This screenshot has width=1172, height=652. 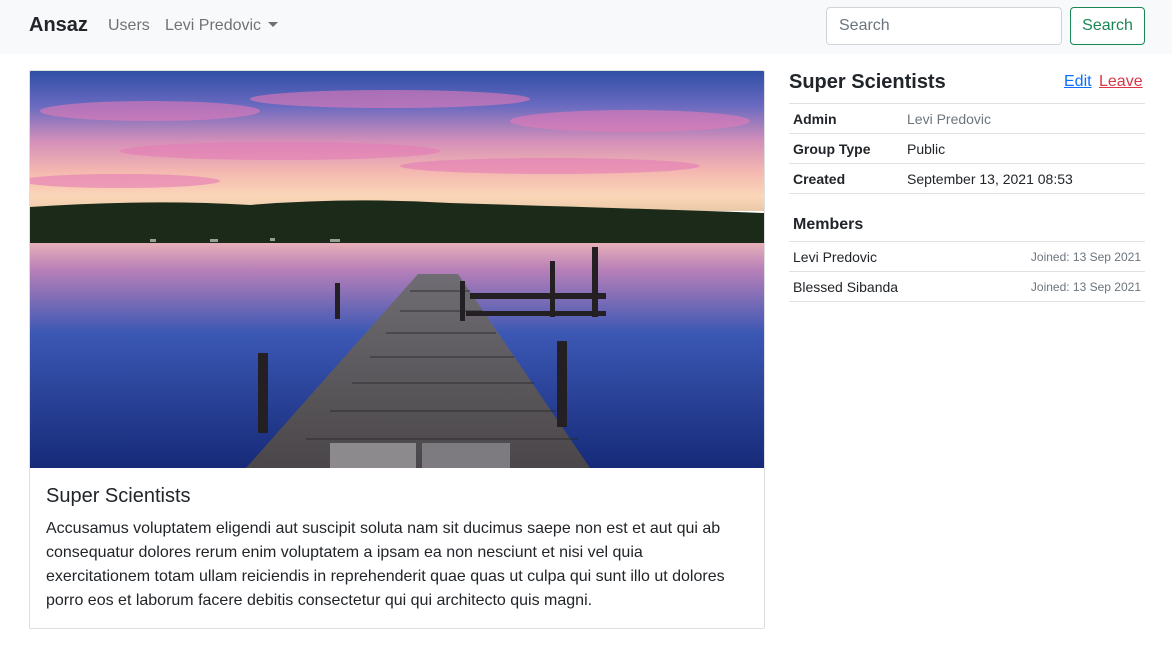 What do you see at coordinates (846, 118) in the screenshot?
I see `details-key: Admin` at bounding box center [846, 118].